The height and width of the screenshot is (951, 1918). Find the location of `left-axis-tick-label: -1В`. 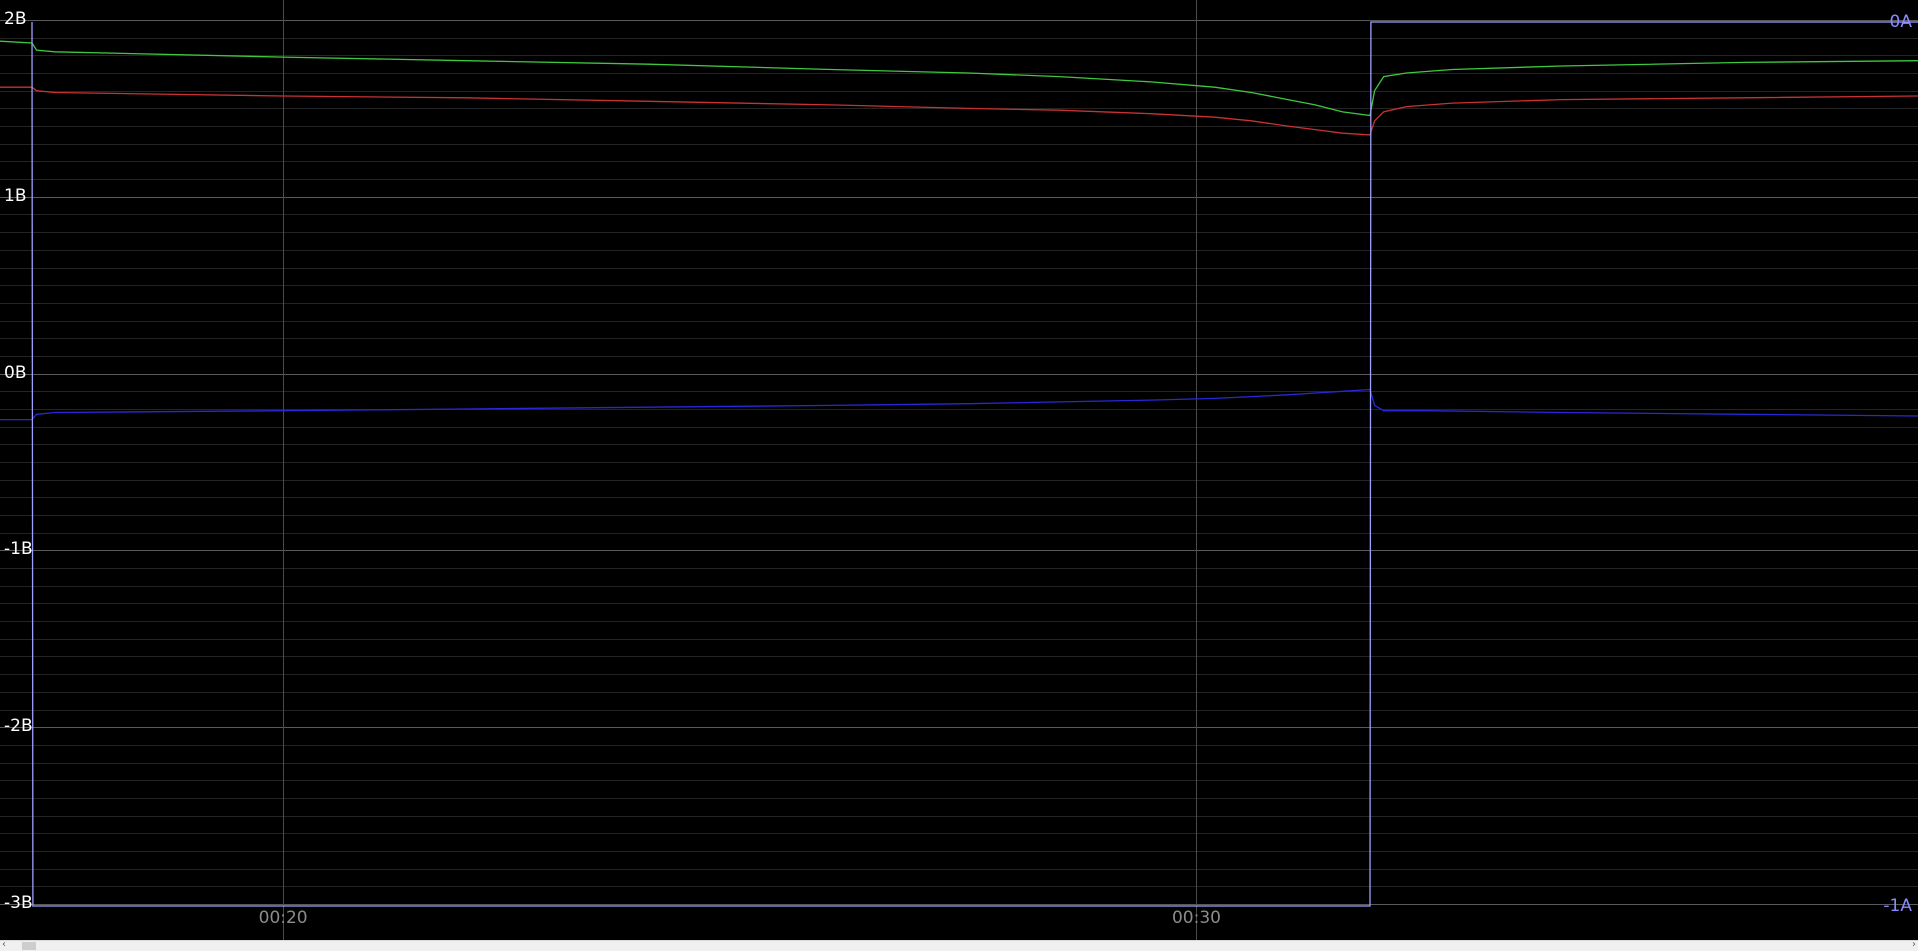

left-axis-tick-label: -1В is located at coordinates (18, 549).